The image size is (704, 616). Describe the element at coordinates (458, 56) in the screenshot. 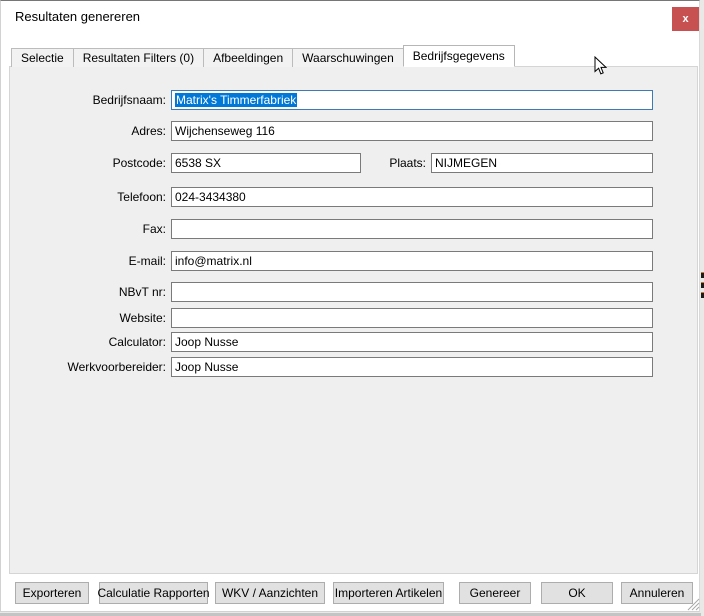

I see `tab-bedrijfsgegevens: Bedrijfsgegevens` at that location.